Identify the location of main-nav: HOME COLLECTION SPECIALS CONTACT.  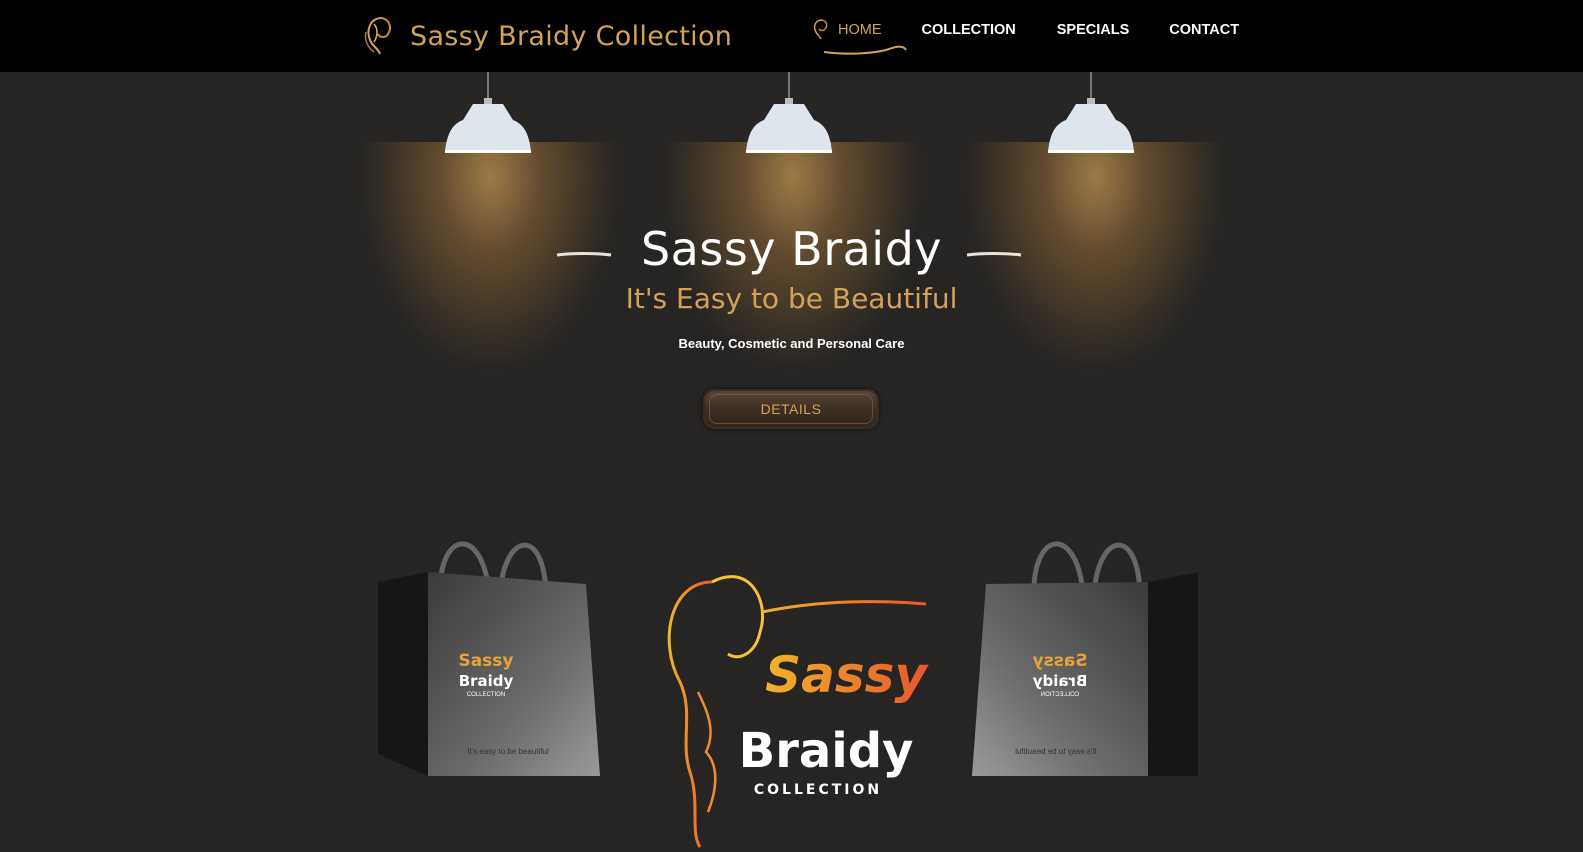
(1026, 37).